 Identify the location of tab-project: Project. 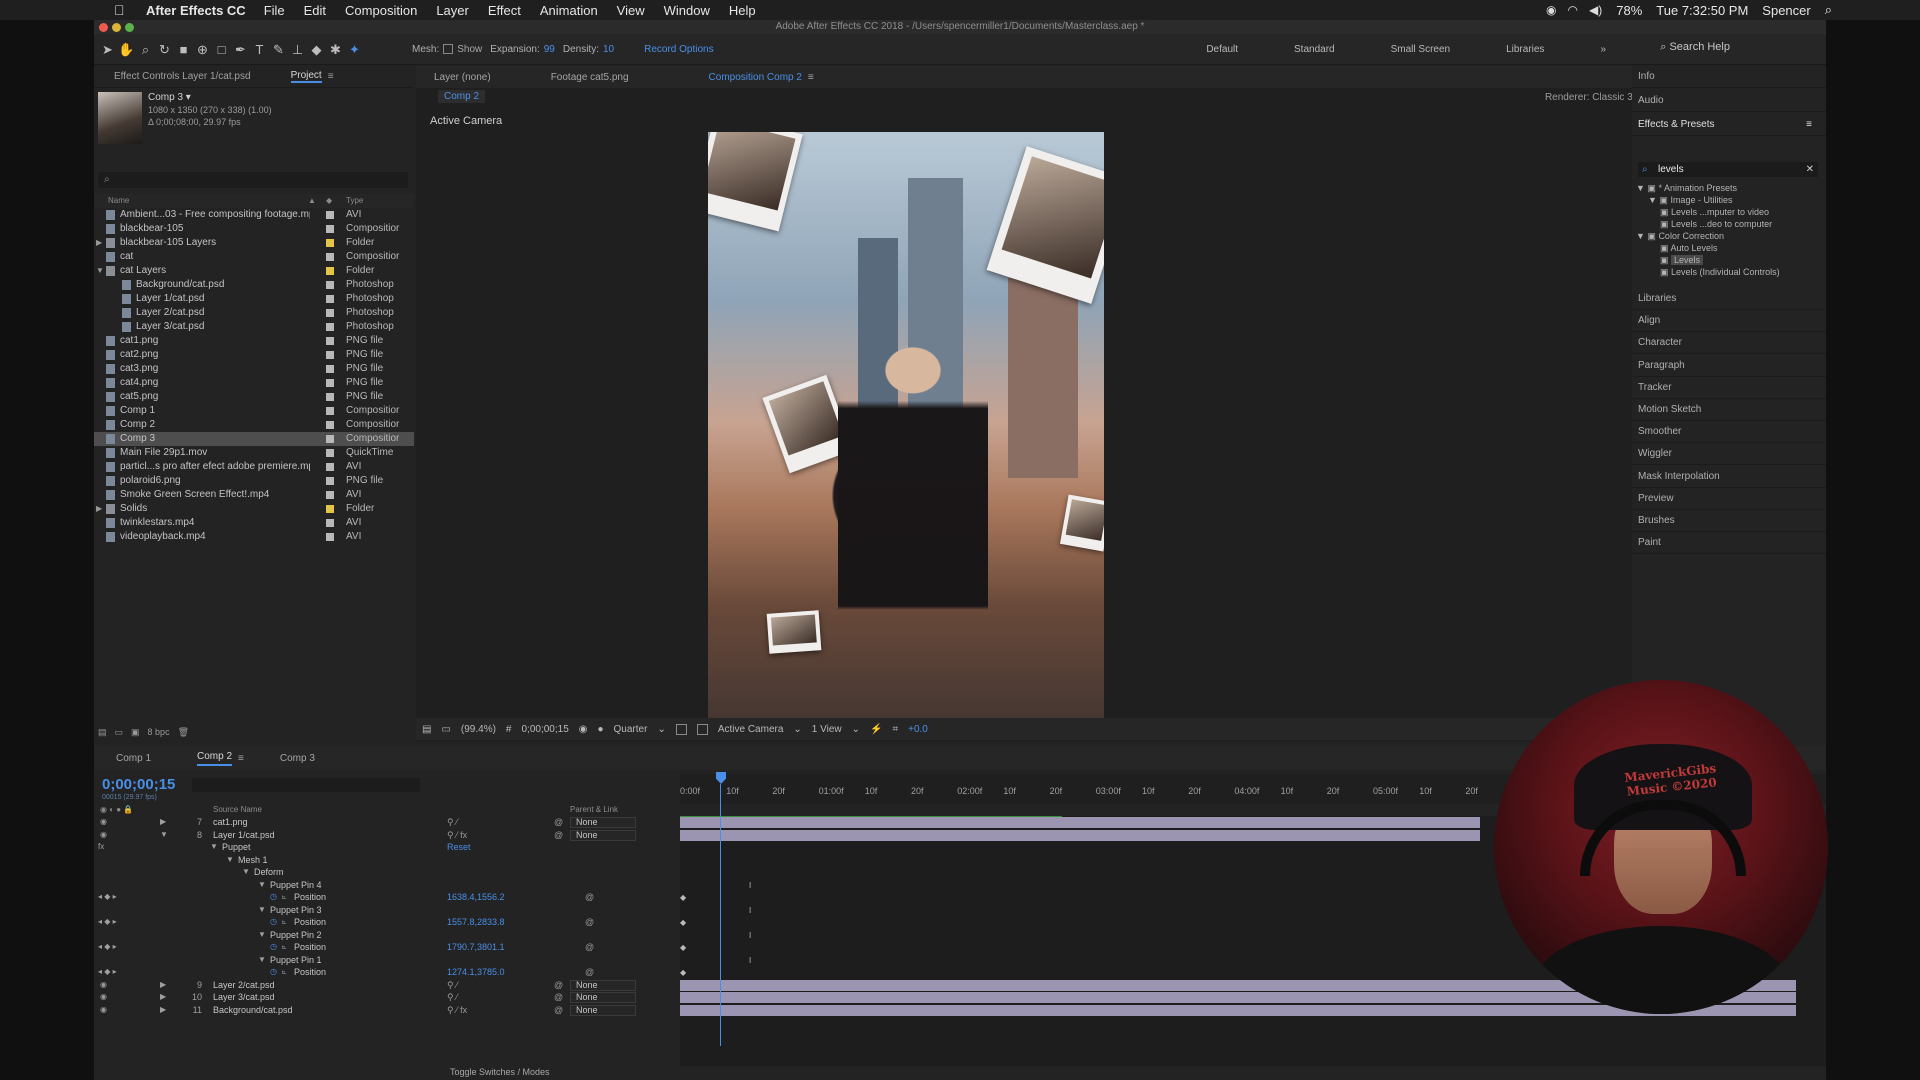
(306, 76).